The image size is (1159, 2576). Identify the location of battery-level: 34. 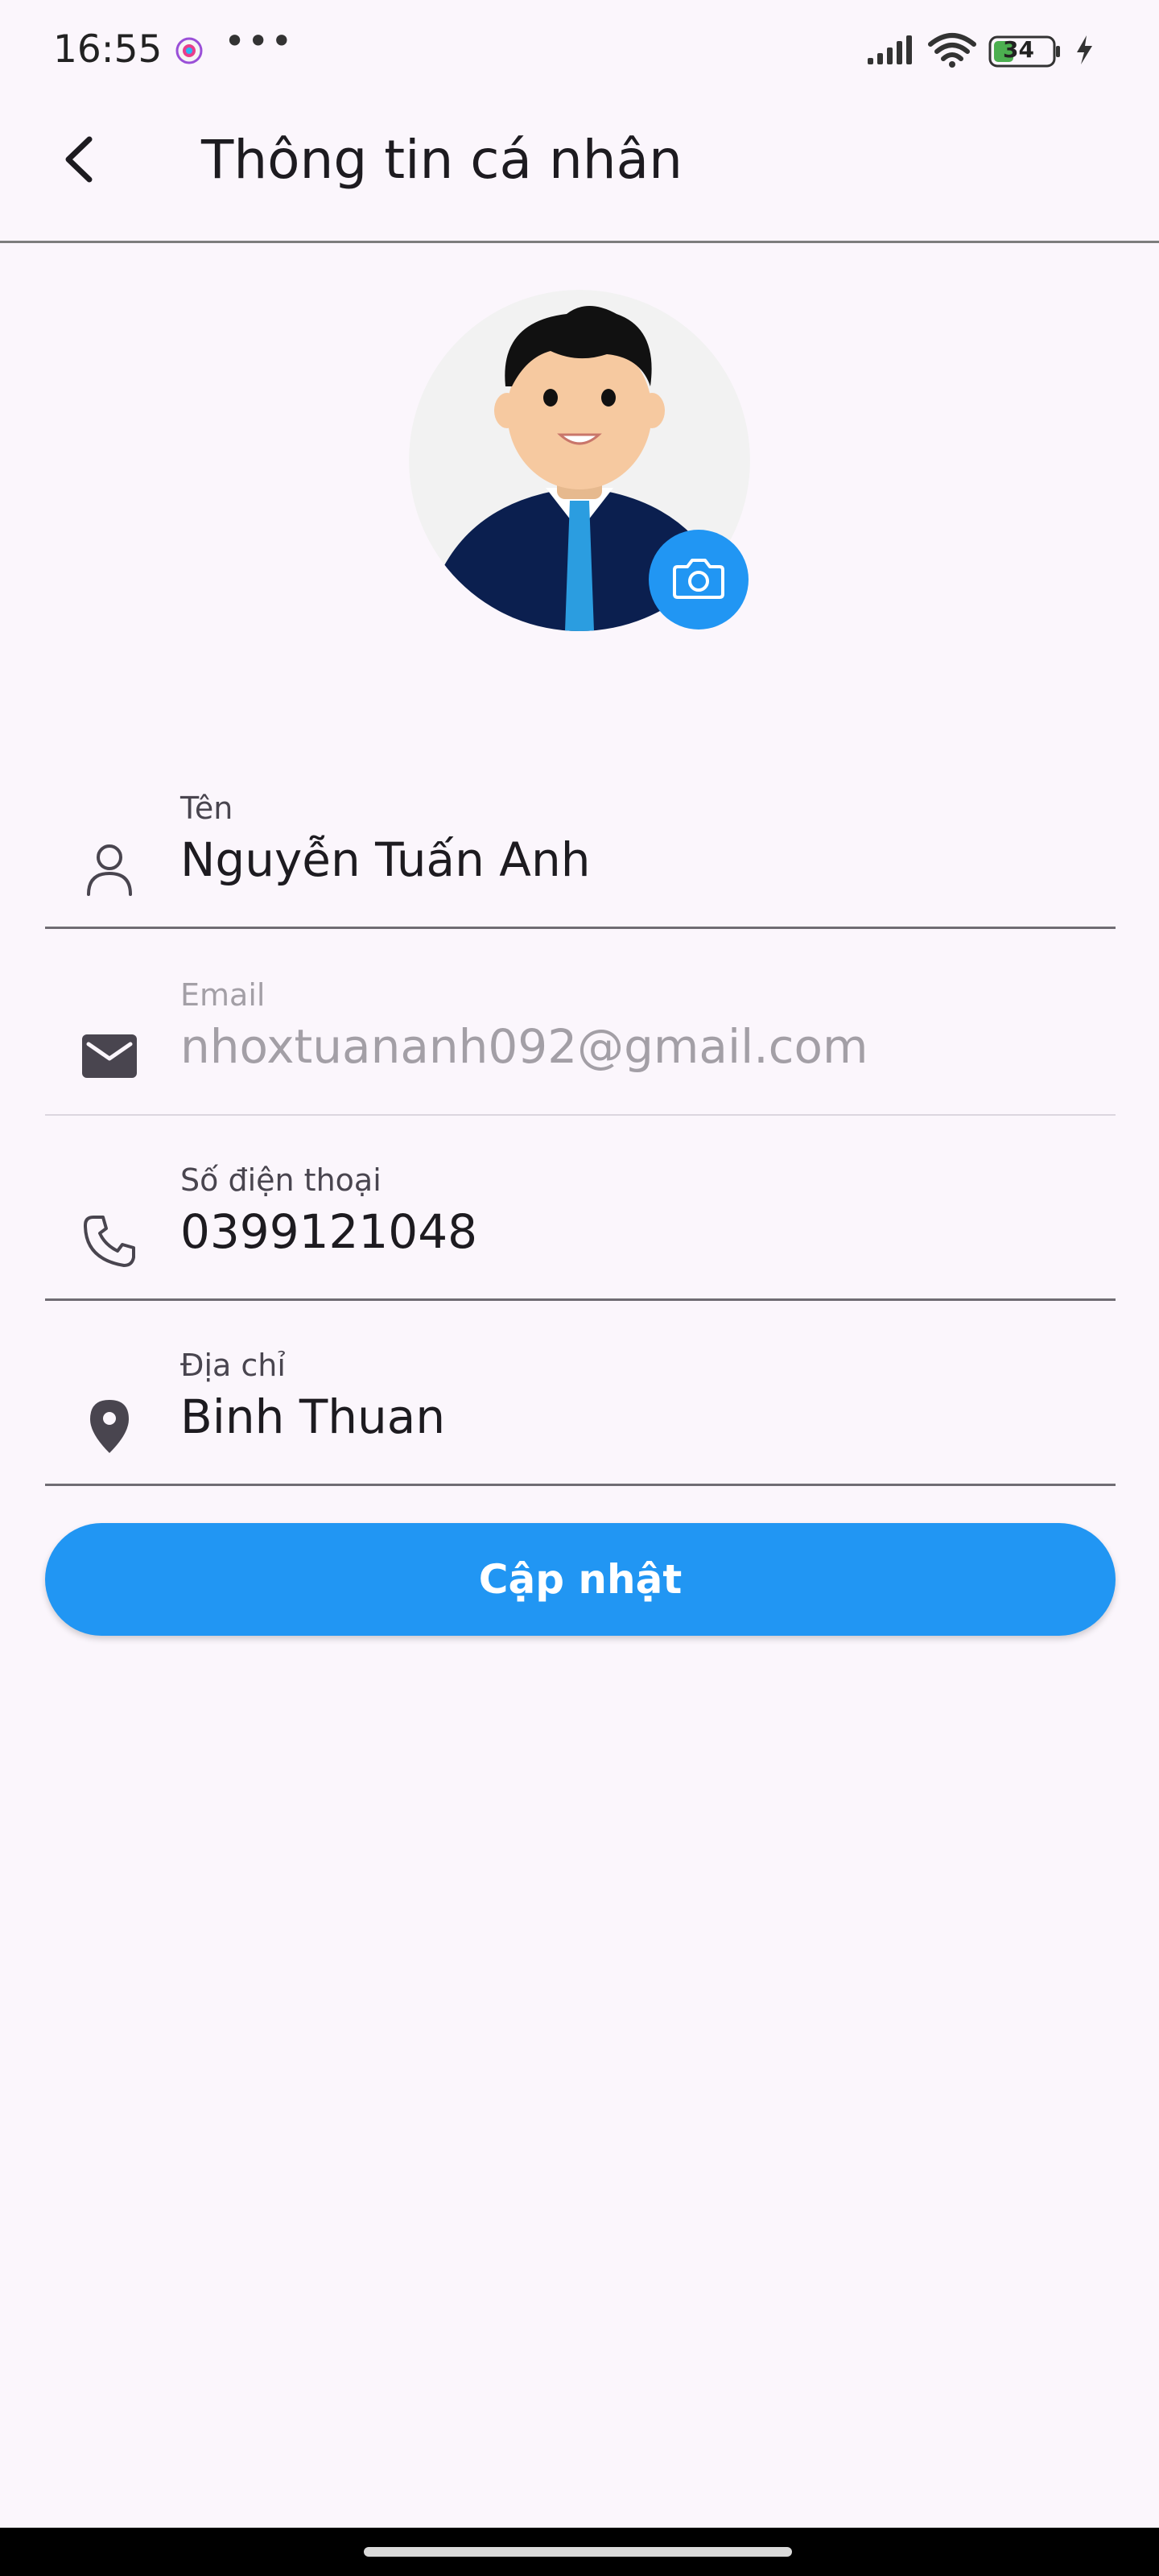
(1018, 49).